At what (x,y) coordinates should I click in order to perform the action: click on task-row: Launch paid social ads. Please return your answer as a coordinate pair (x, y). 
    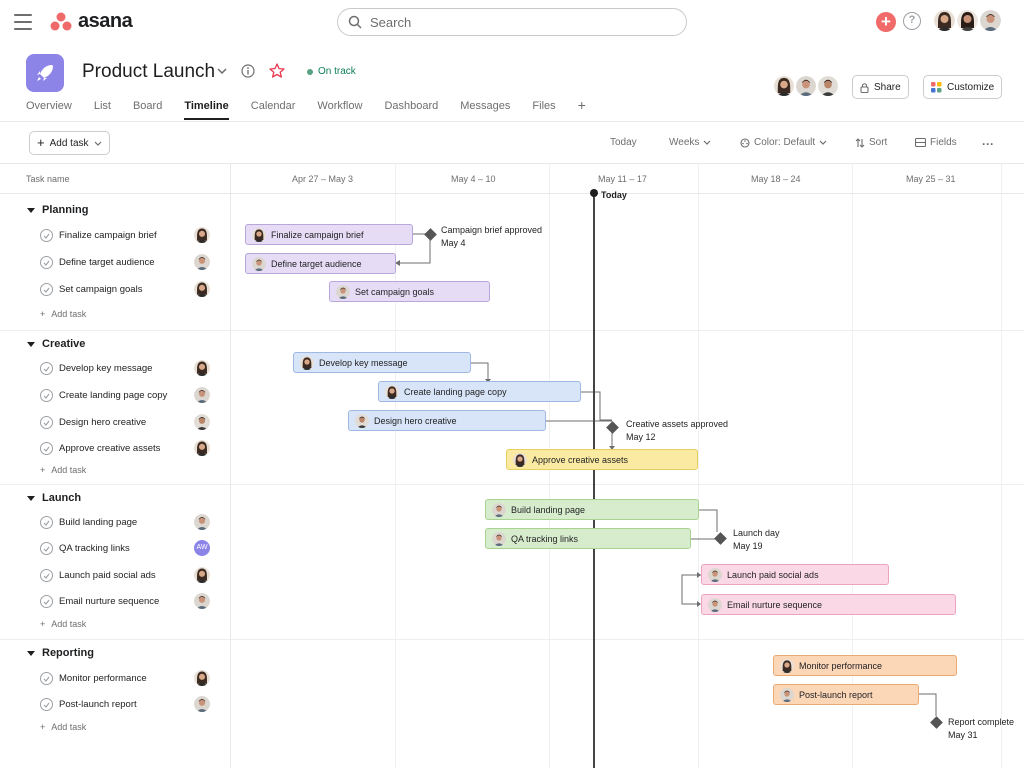
    Looking at the image, I should click on (98, 575).